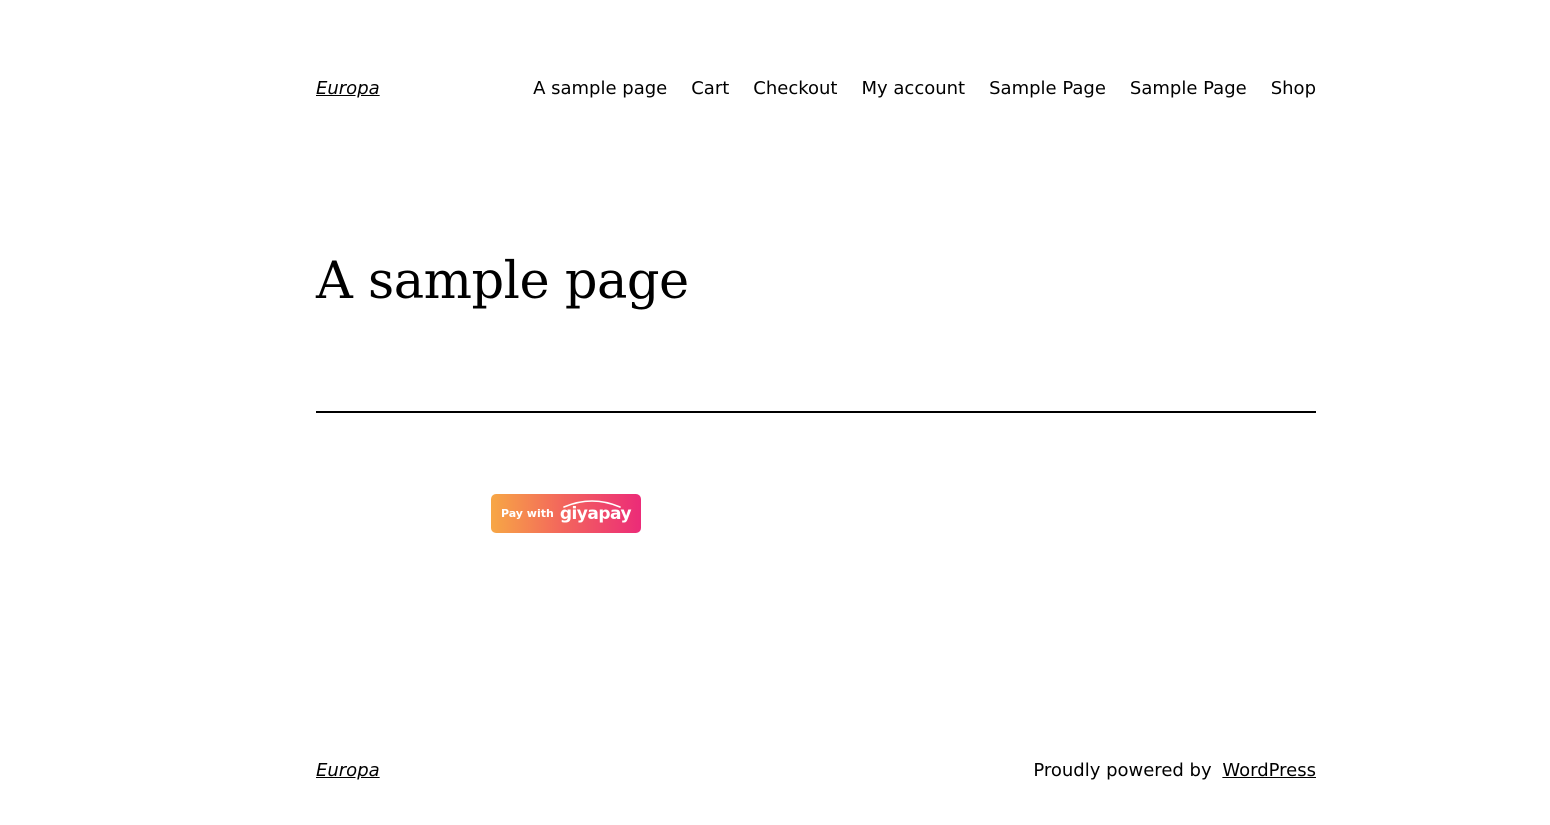  Describe the element at coordinates (502, 281) in the screenshot. I see `page-title: A sample page` at that location.